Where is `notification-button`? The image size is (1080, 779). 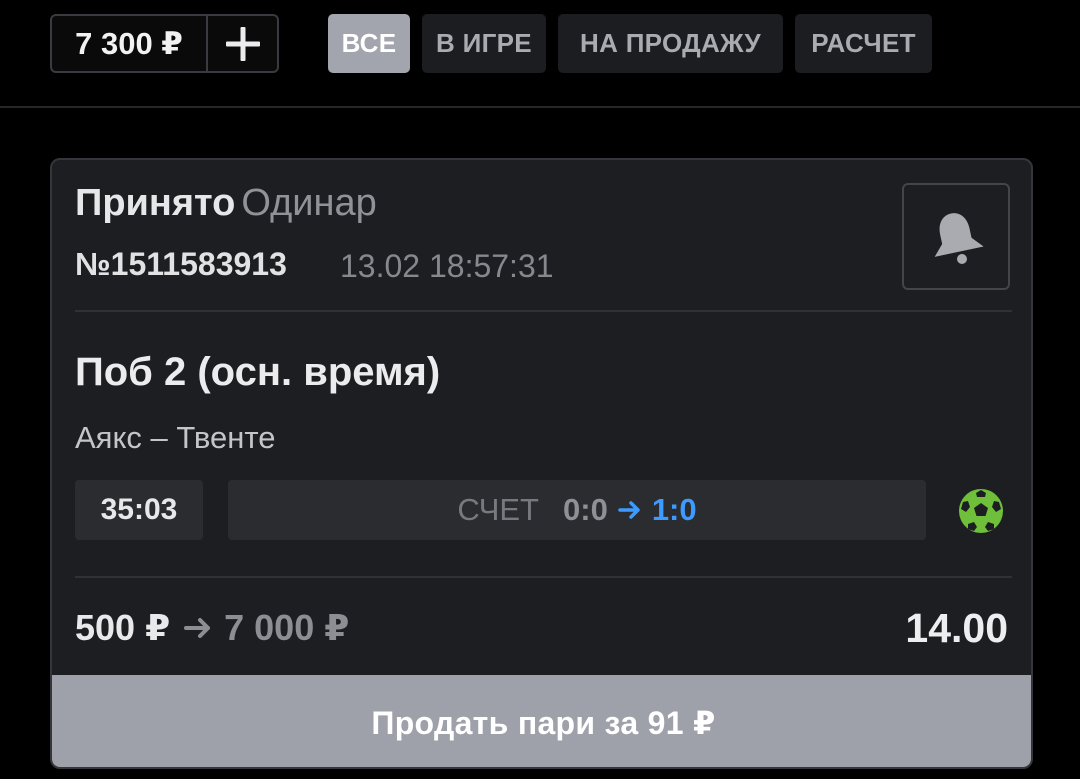
notification-button is located at coordinates (956, 236).